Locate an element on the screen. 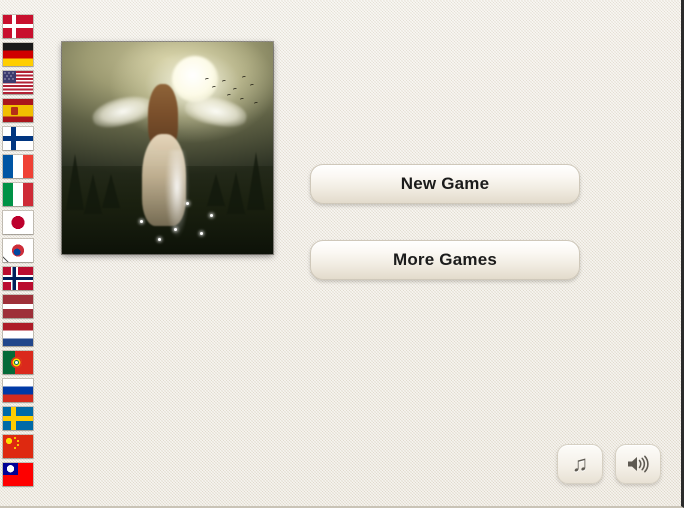  flag-norway is located at coordinates (18, 278).